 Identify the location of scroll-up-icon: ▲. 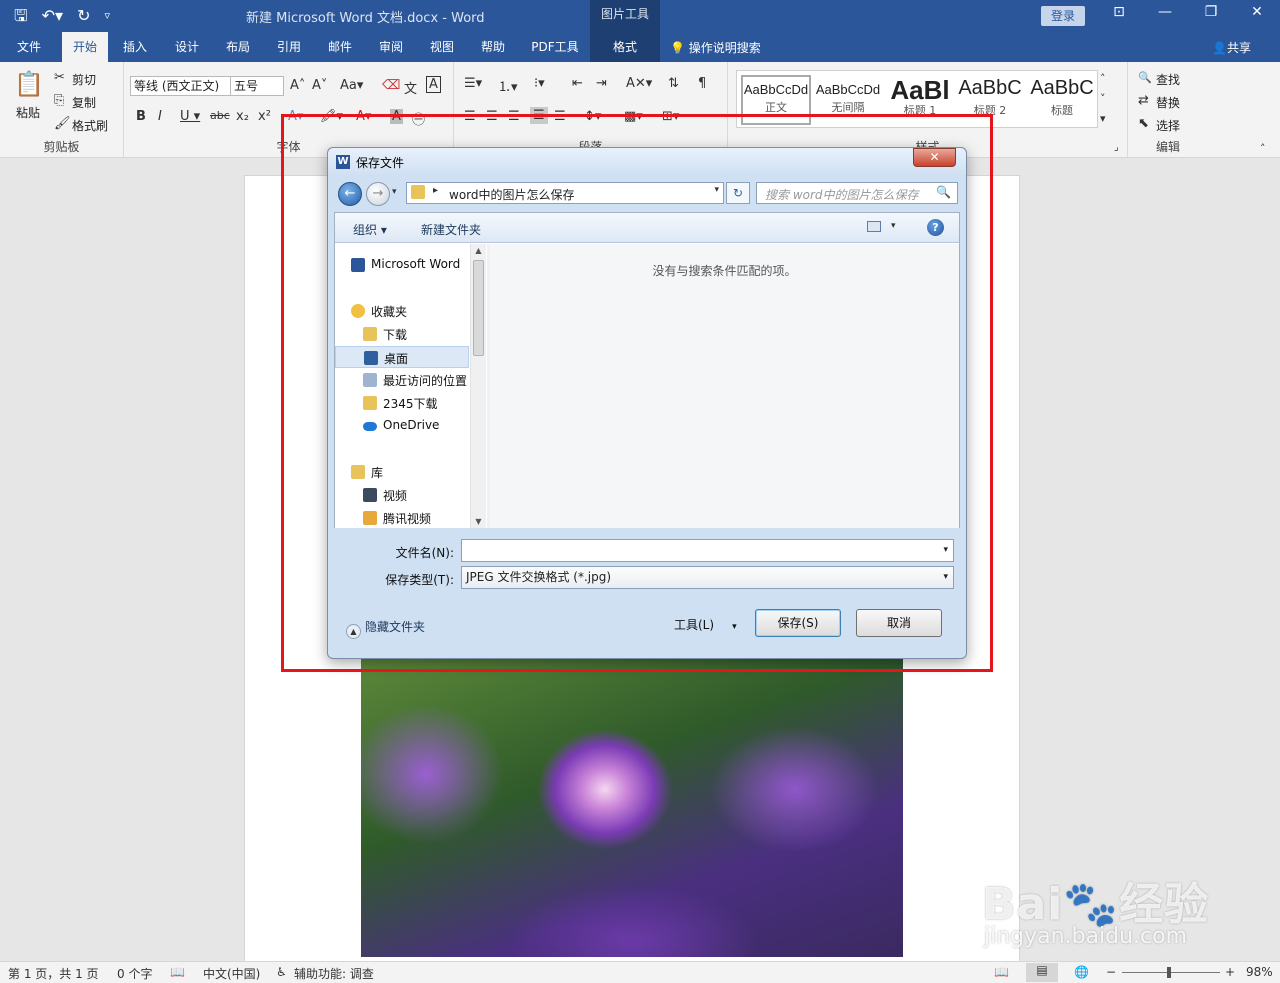
(478, 250).